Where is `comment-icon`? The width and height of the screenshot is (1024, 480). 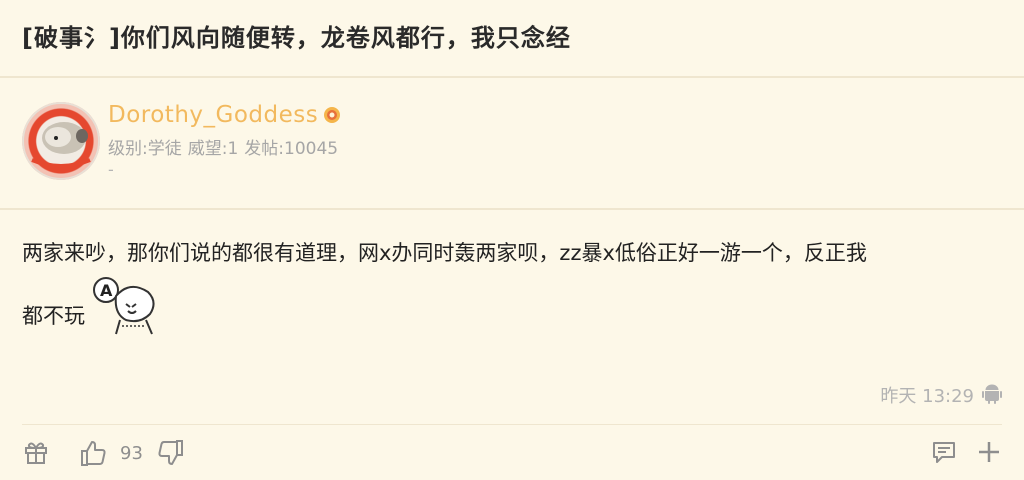
comment-icon is located at coordinates (944, 452).